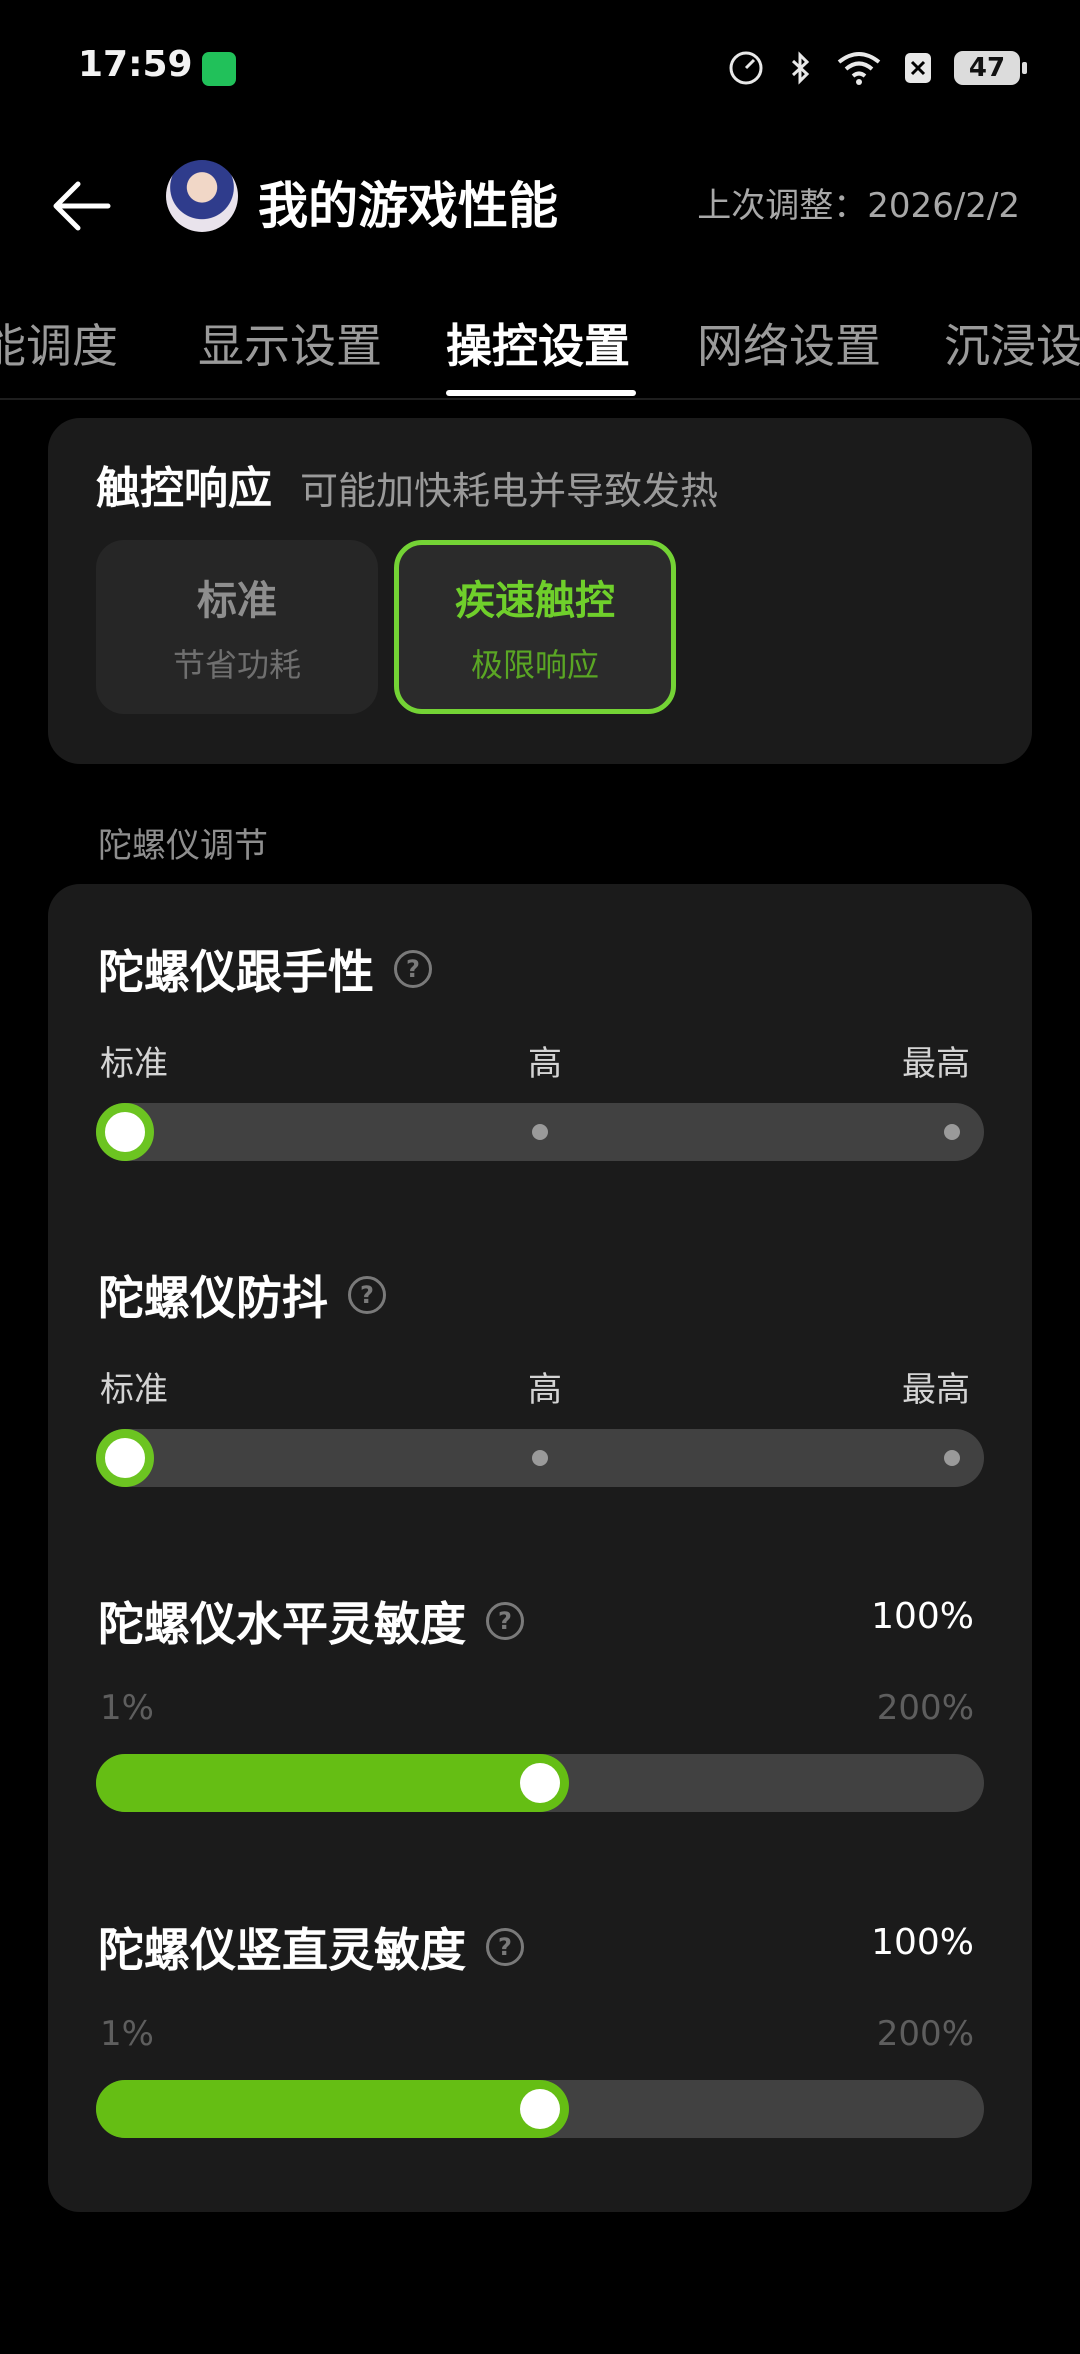 Image resolution: width=1080 pixels, height=2354 pixels. Describe the element at coordinates (858, 206) in the screenshot. I see `last-adjust-time: 上次调整：2026/2/2` at that location.